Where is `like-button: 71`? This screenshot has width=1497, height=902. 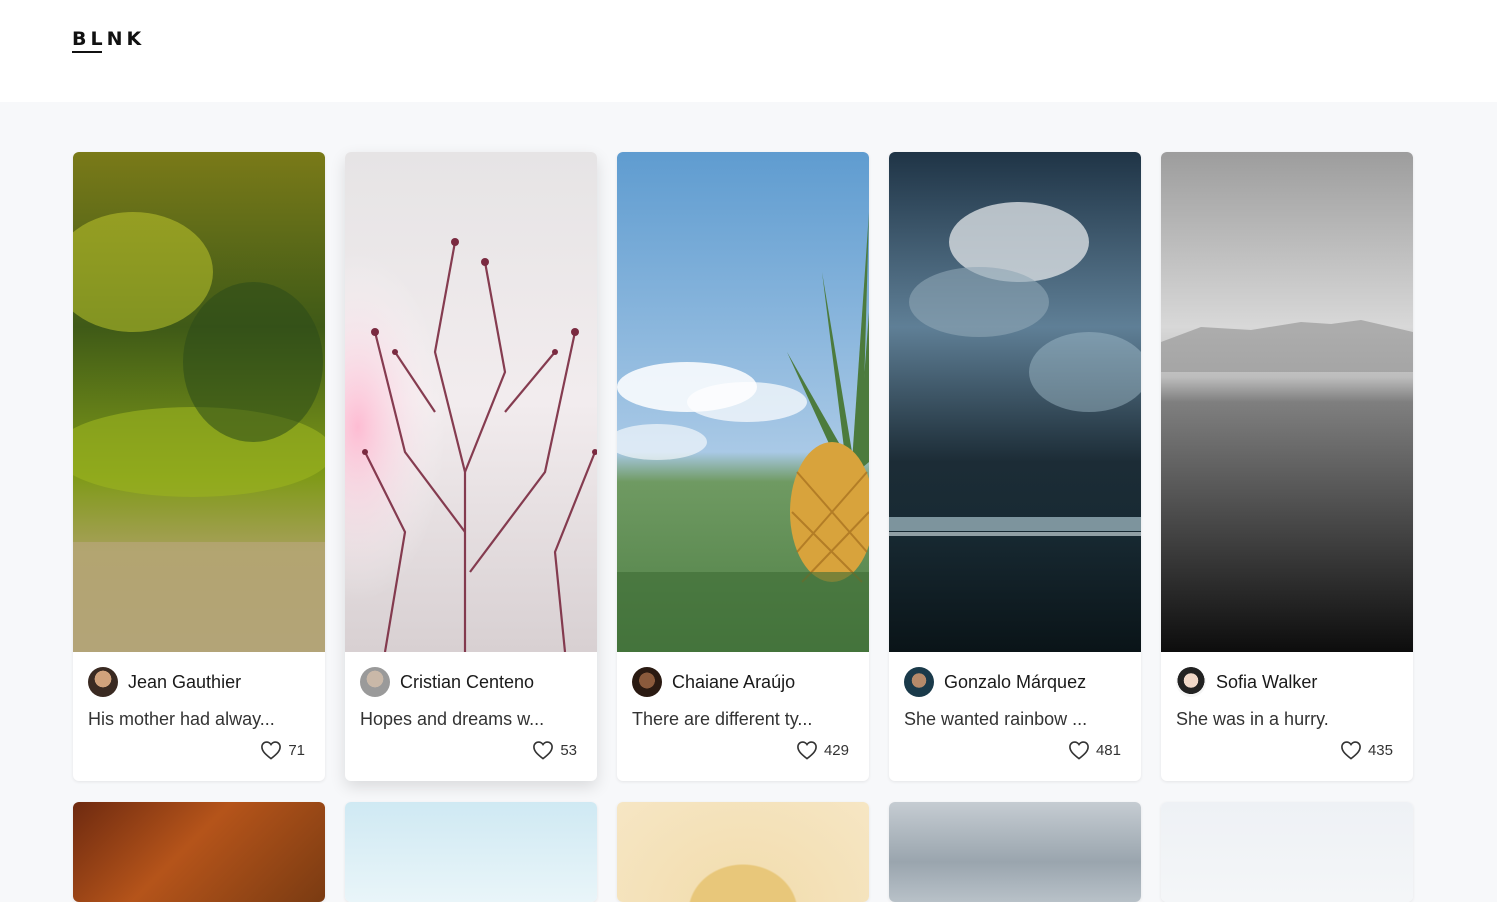 like-button: 71 is located at coordinates (282, 750).